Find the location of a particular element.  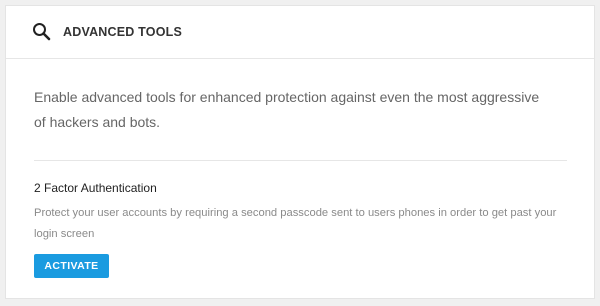

card-title: ADVANCED TOOLS is located at coordinates (123, 32).